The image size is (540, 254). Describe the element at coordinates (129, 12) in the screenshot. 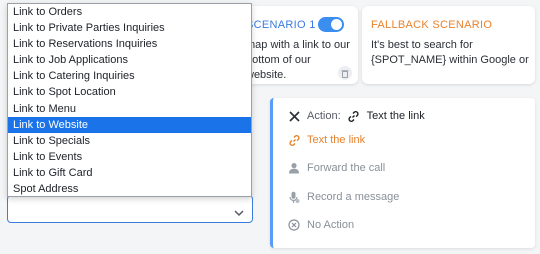

I see `dropdown-option: Link to Orders` at that location.